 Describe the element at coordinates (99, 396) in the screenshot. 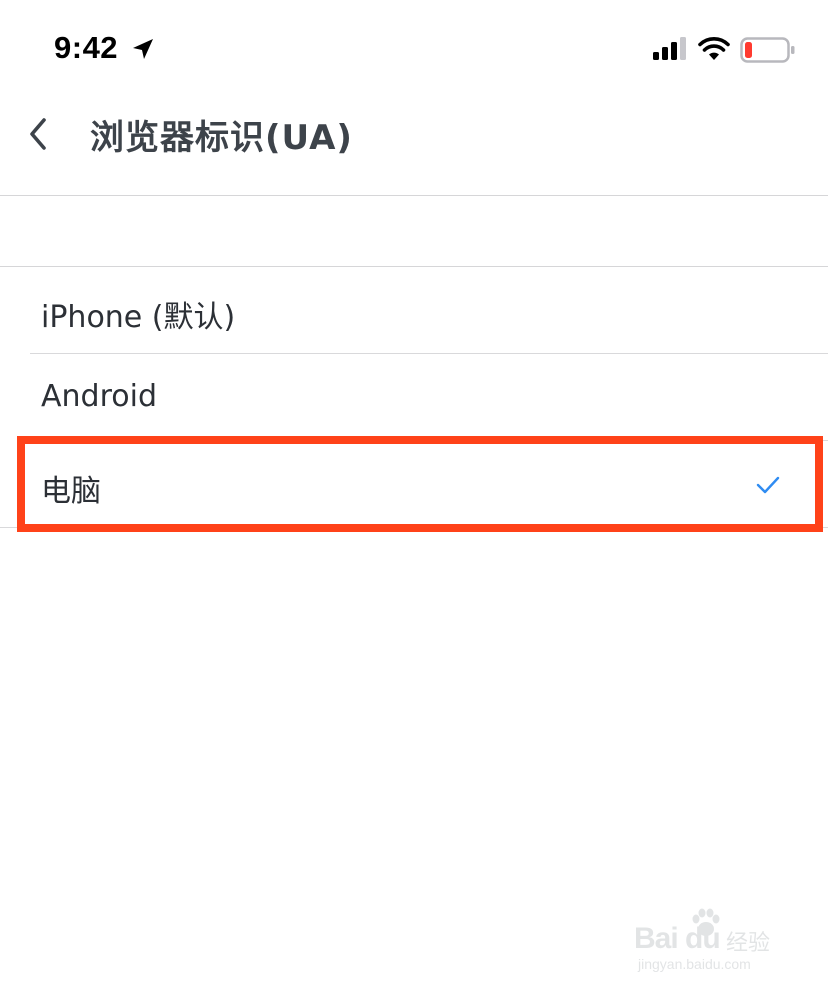

I see `option-label: Android` at that location.